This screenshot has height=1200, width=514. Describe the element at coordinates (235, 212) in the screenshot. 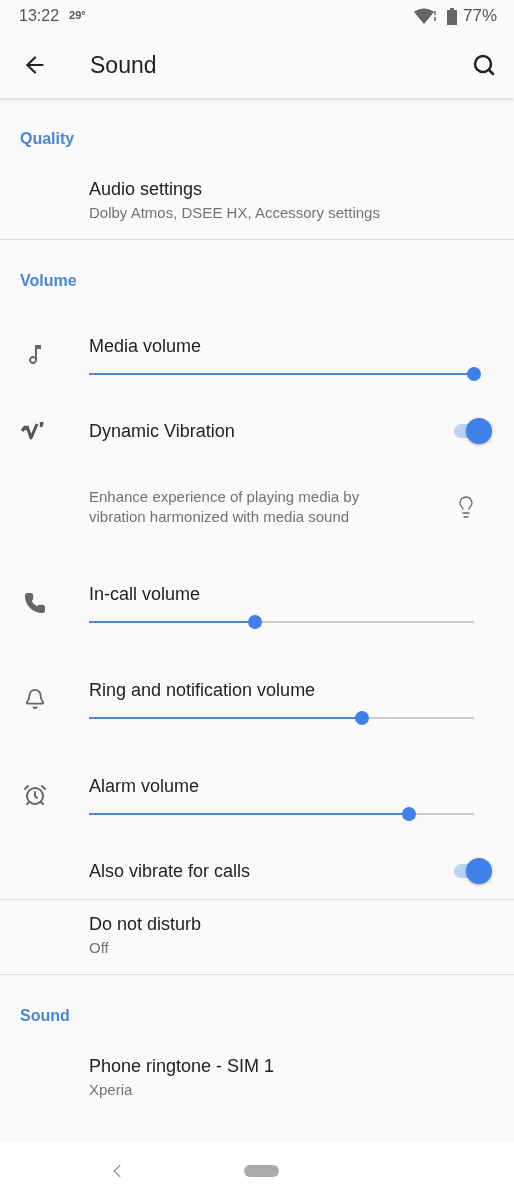

I see `setting-summary: Dolby Atmos, DSEE HX, Accessory settings` at that location.